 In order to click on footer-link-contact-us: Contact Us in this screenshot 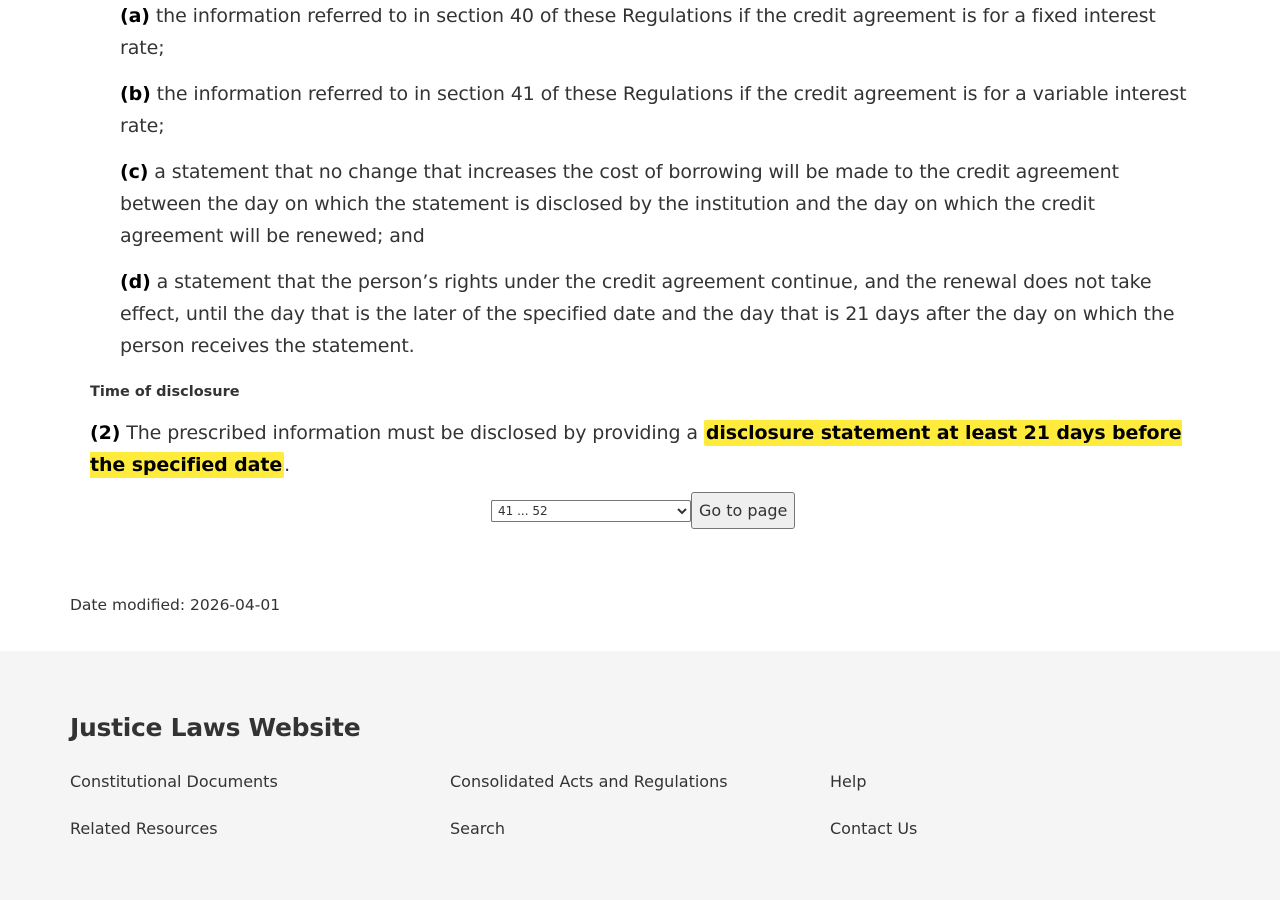, I will do `click(873, 829)`.